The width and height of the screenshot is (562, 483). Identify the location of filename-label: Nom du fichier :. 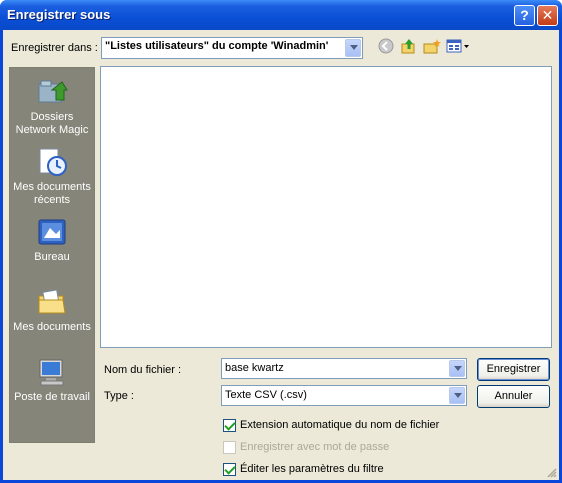
(143, 370).